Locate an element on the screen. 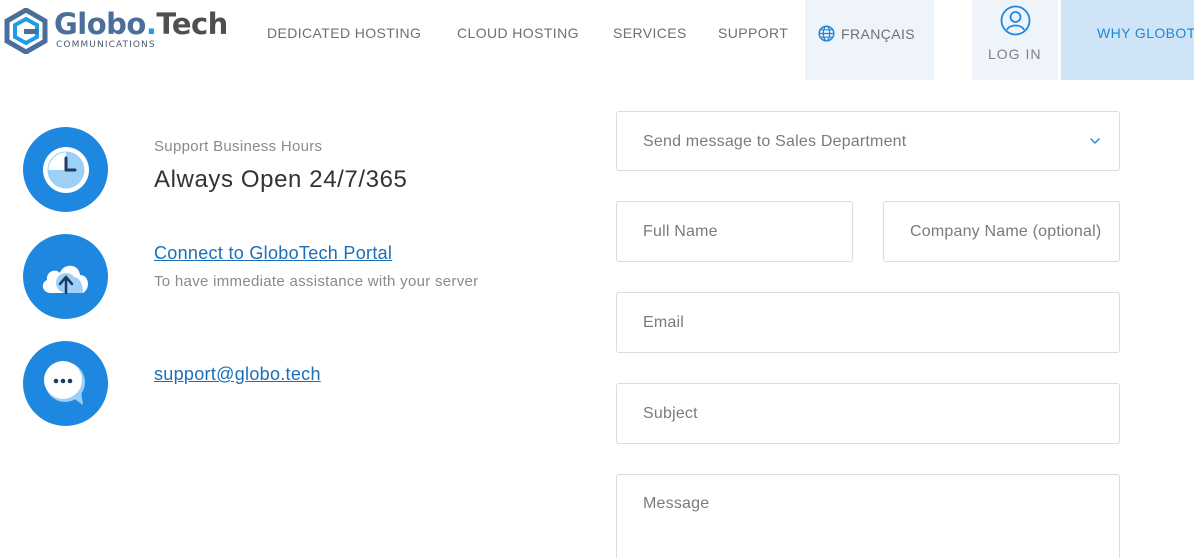  message-textarea is located at coordinates (868, 516).